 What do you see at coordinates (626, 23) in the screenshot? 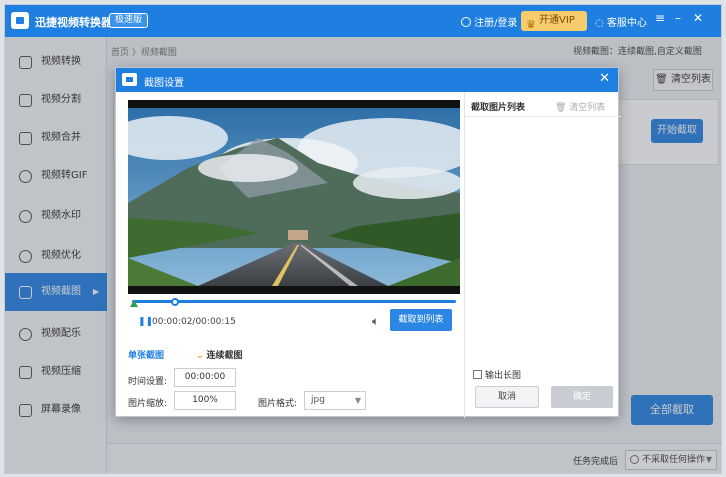
I see `service-label: 客服中心` at bounding box center [626, 23].